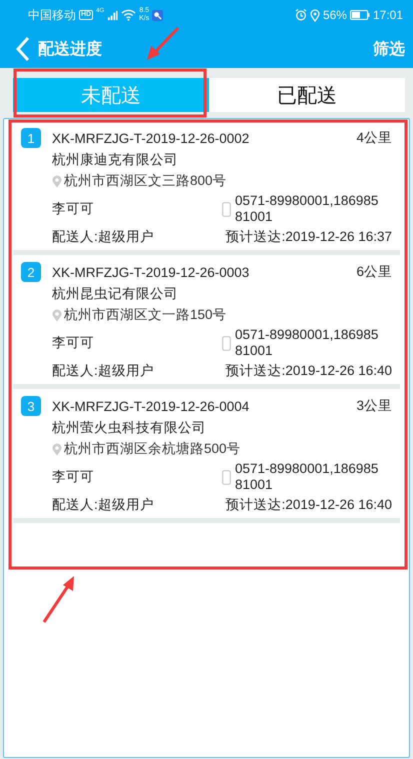 This screenshot has width=413, height=759. Describe the element at coordinates (115, 160) in the screenshot. I see `company-name: 杭州康迪克有限公司` at that location.